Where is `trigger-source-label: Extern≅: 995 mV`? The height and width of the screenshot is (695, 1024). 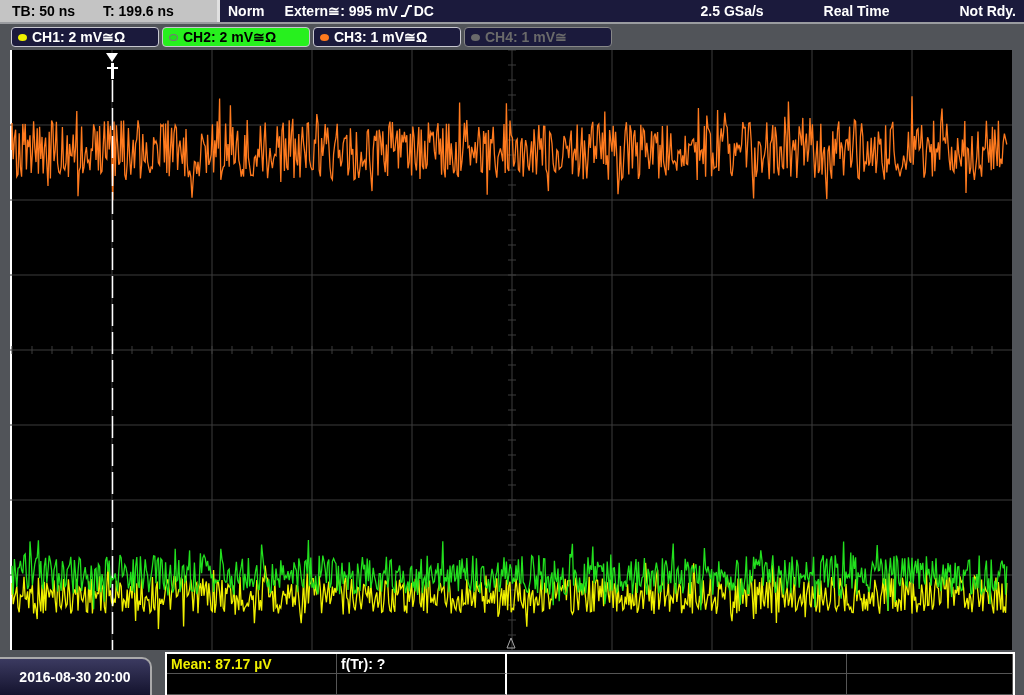
trigger-source-label: Extern≅: 995 mV is located at coordinates (341, 11).